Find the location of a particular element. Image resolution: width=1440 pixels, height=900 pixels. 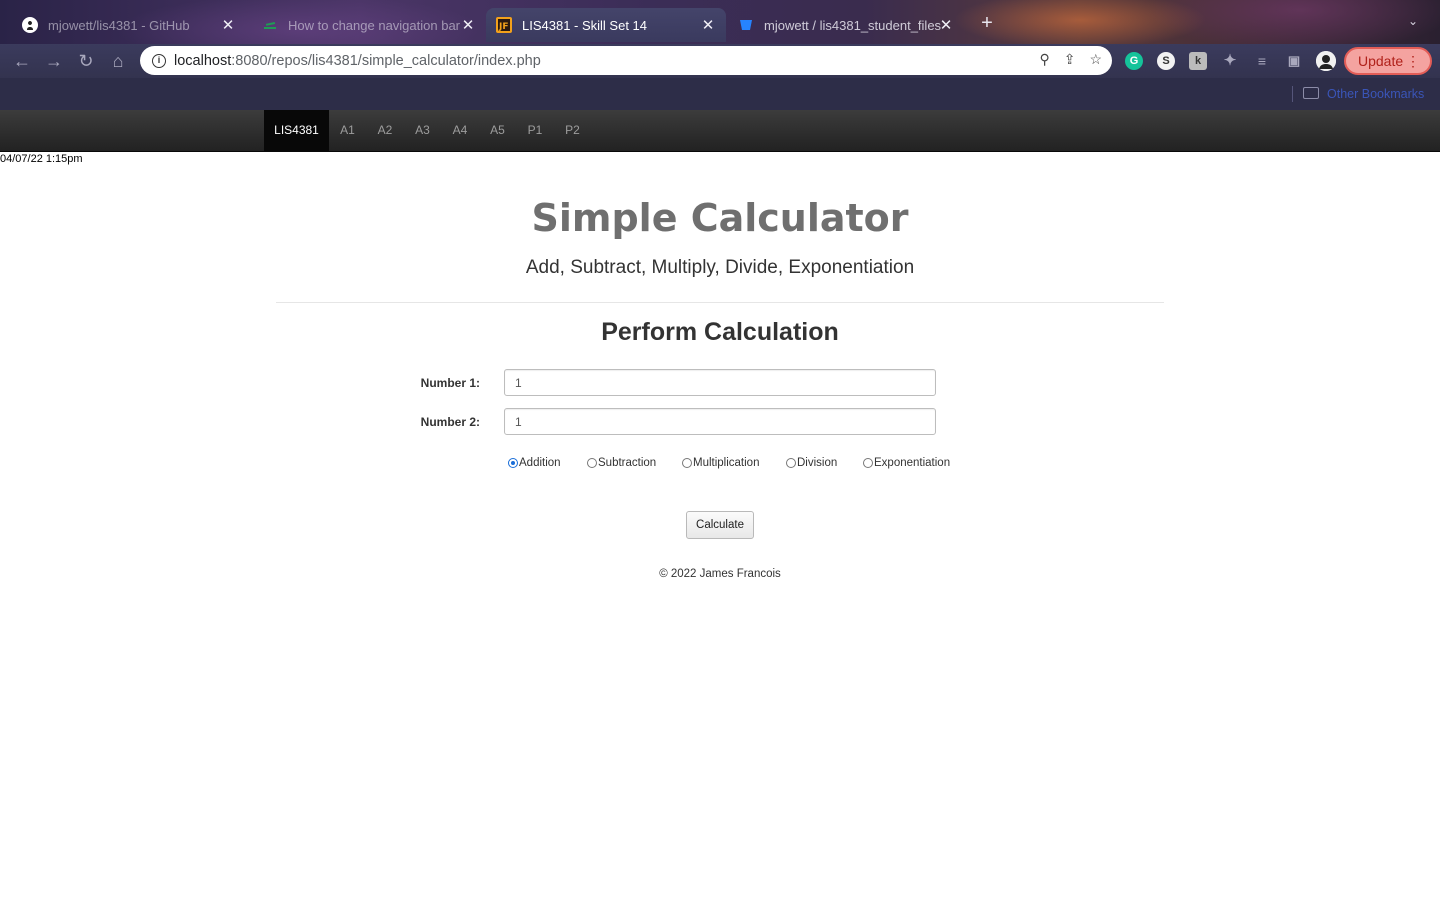

avatar-icon is located at coordinates (1326, 61).